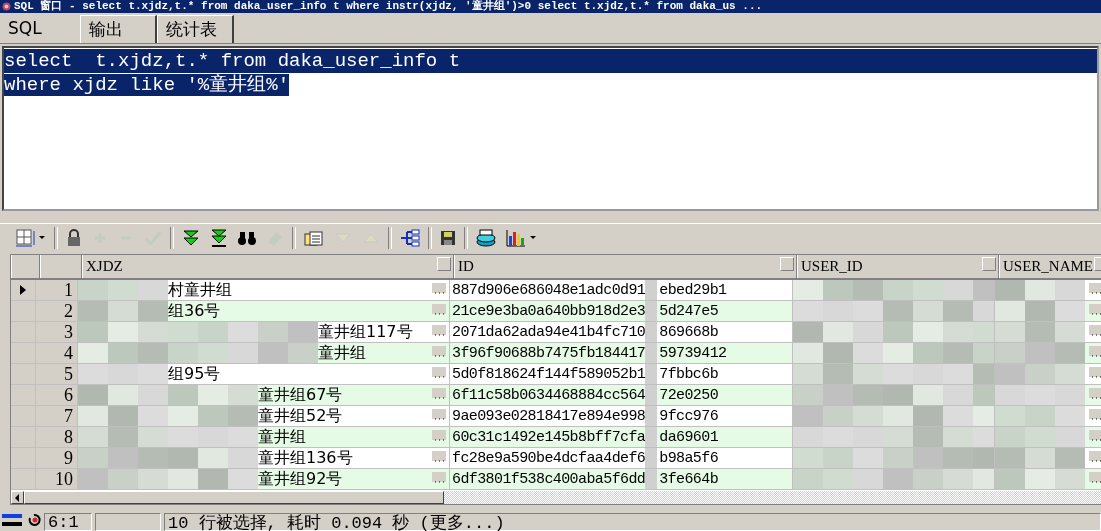  What do you see at coordinates (194, 374) in the screenshot?
I see `table-cell: 组95号` at bounding box center [194, 374].